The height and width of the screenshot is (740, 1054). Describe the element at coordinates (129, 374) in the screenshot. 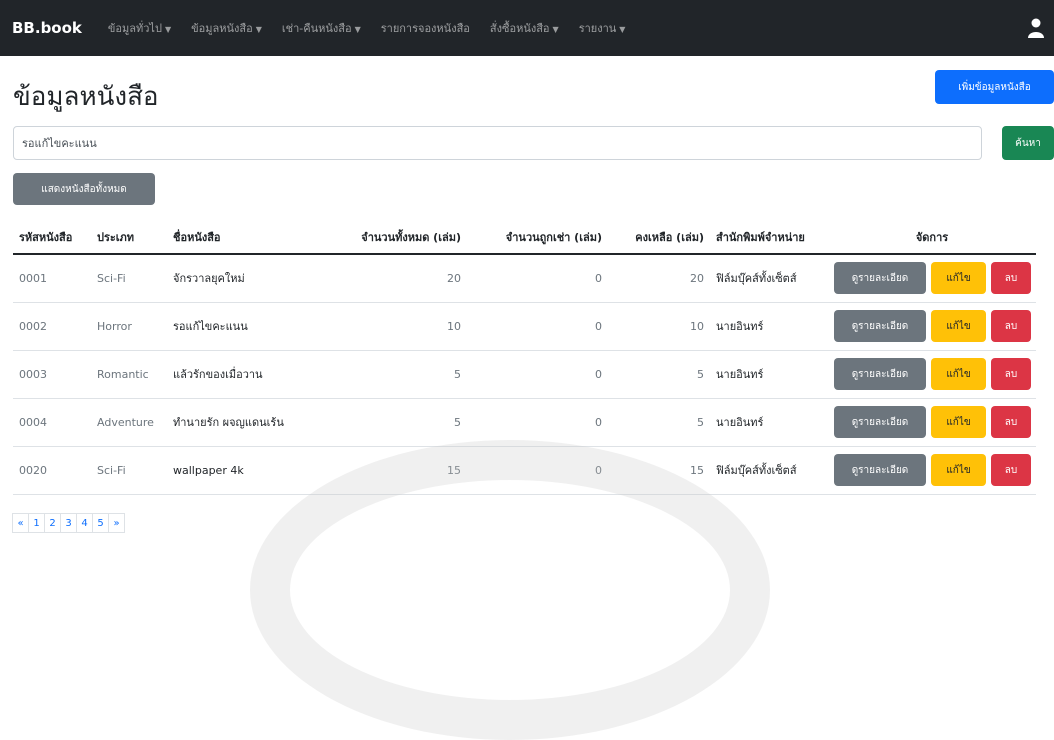

I see `cell-type: Romantic` at that location.